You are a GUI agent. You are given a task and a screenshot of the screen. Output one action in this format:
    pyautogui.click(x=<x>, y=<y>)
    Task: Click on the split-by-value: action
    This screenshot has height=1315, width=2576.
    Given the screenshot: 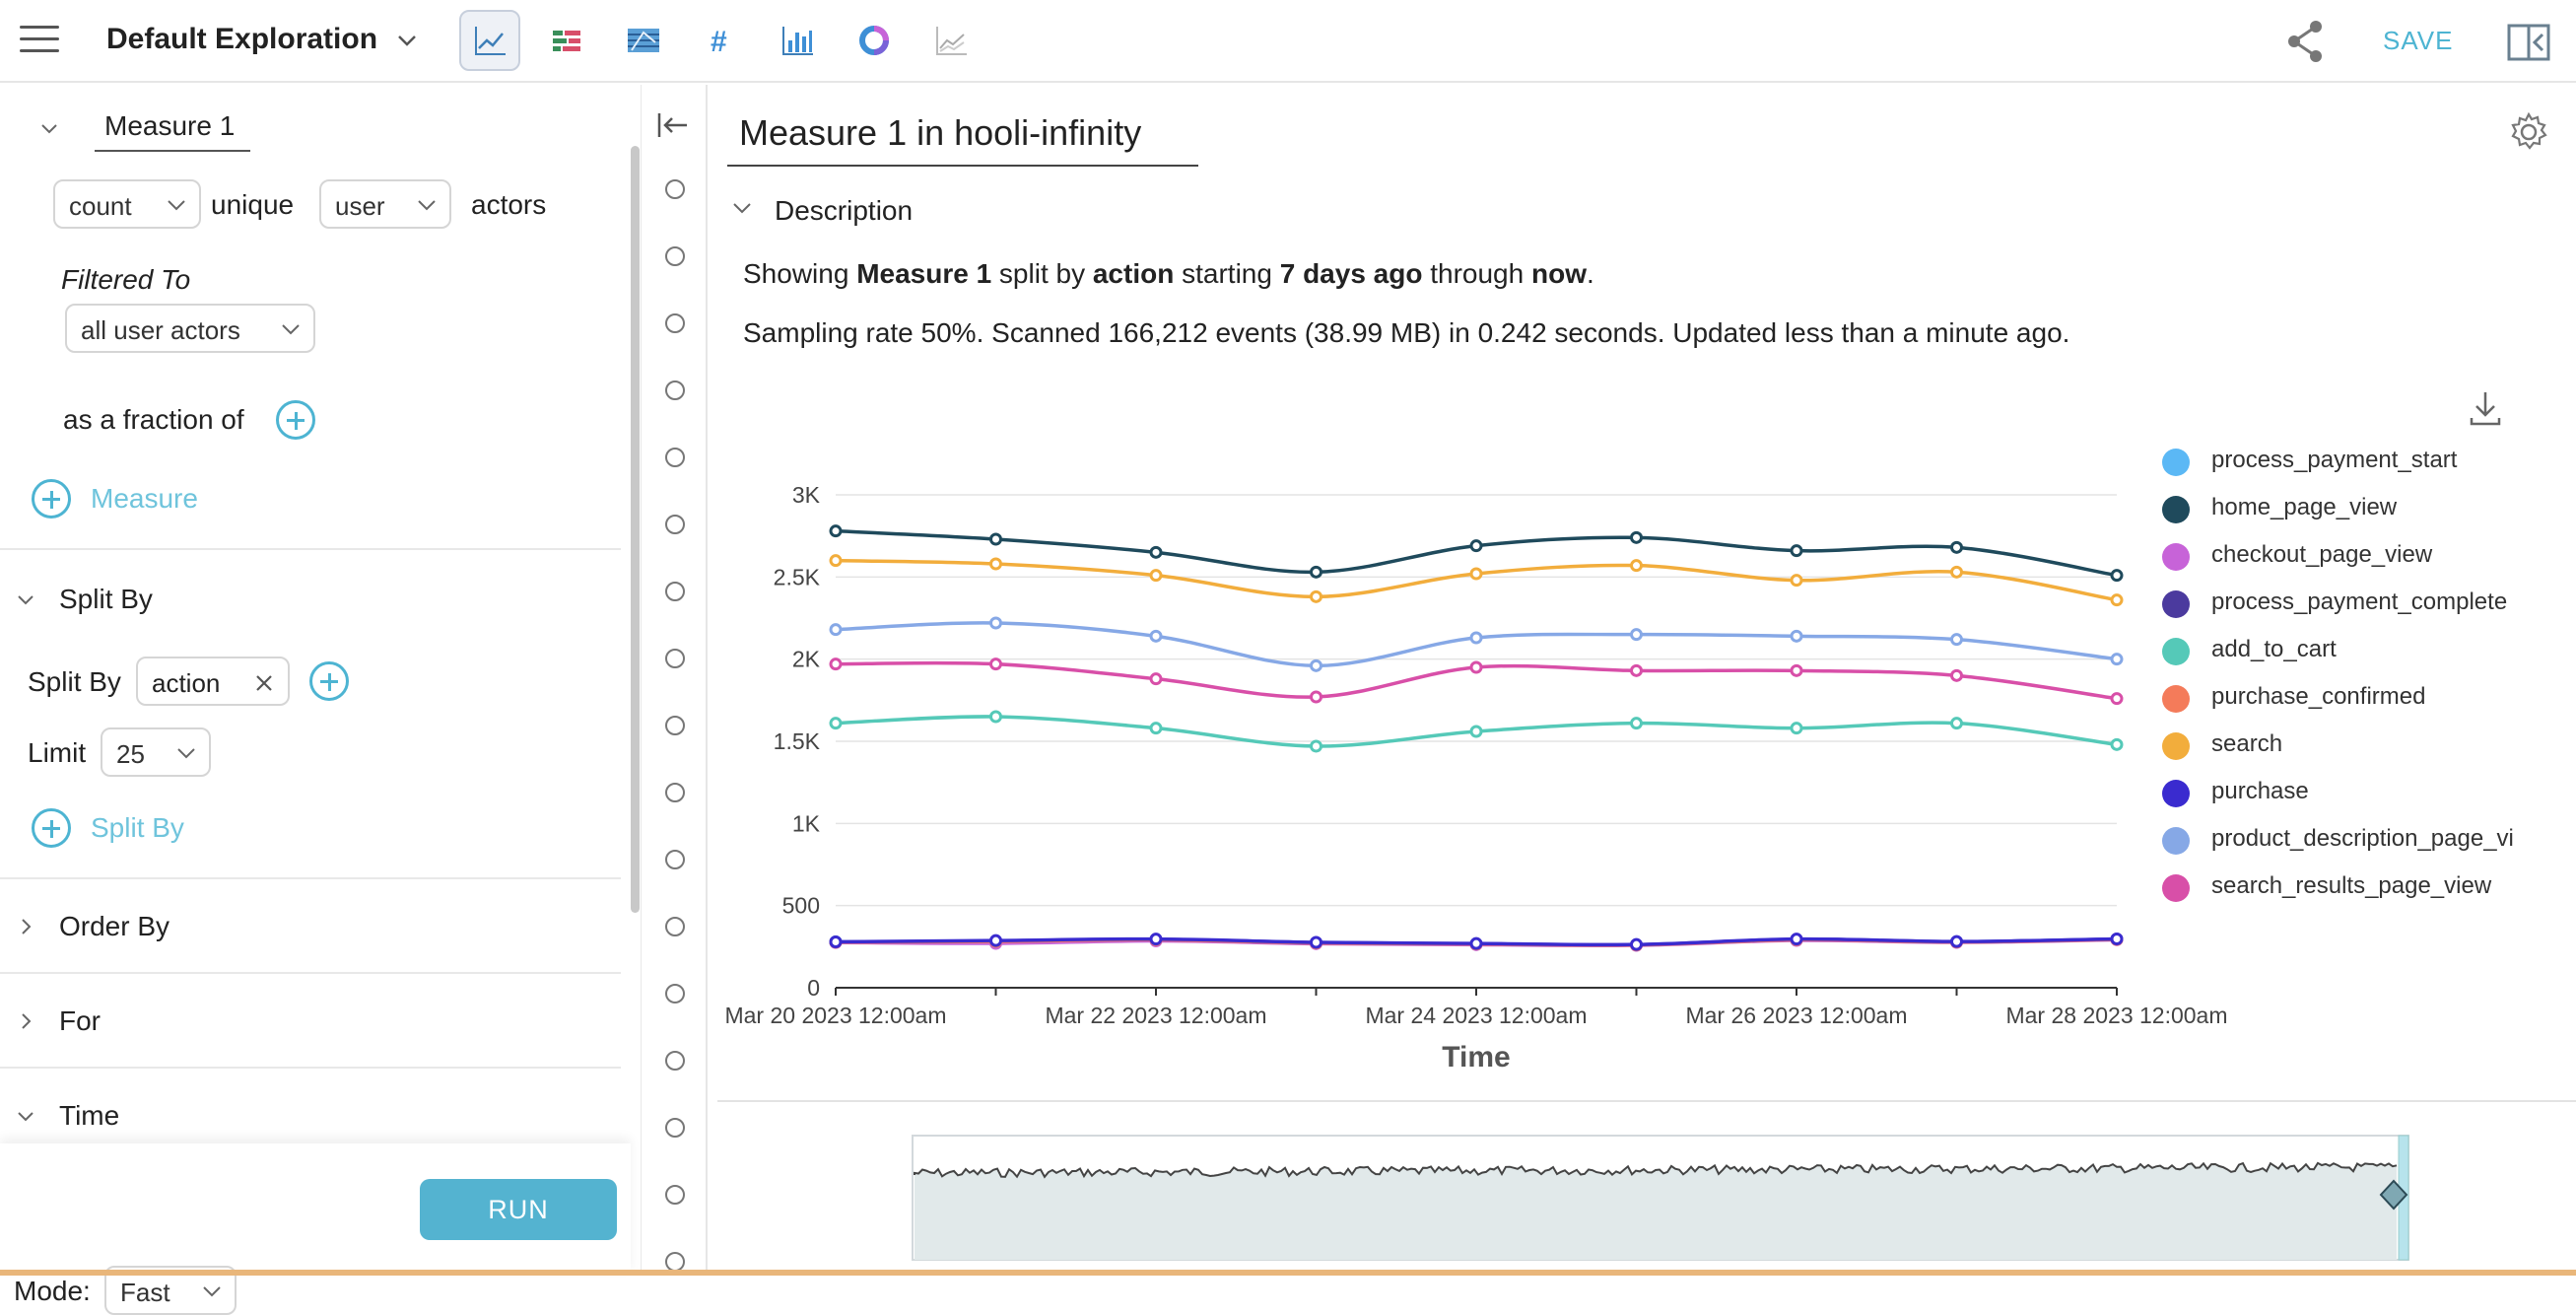 What is the action you would take?
    pyautogui.click(x=186, y=683)
    